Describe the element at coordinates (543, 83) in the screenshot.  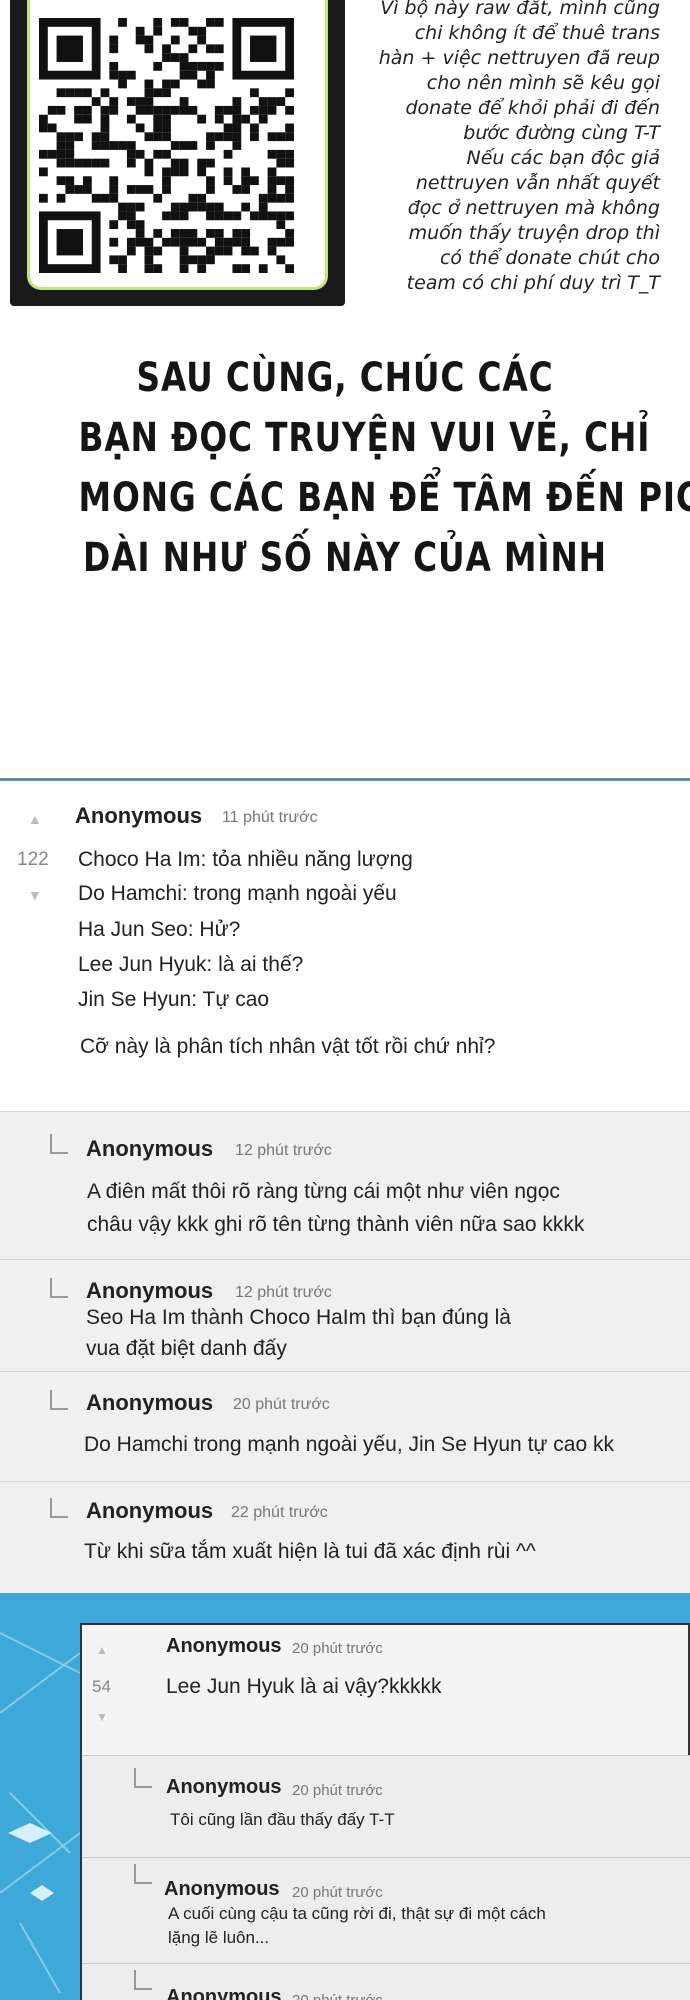
I see `donate-line: cho nên mình sẽ kêu gọi` at that location.